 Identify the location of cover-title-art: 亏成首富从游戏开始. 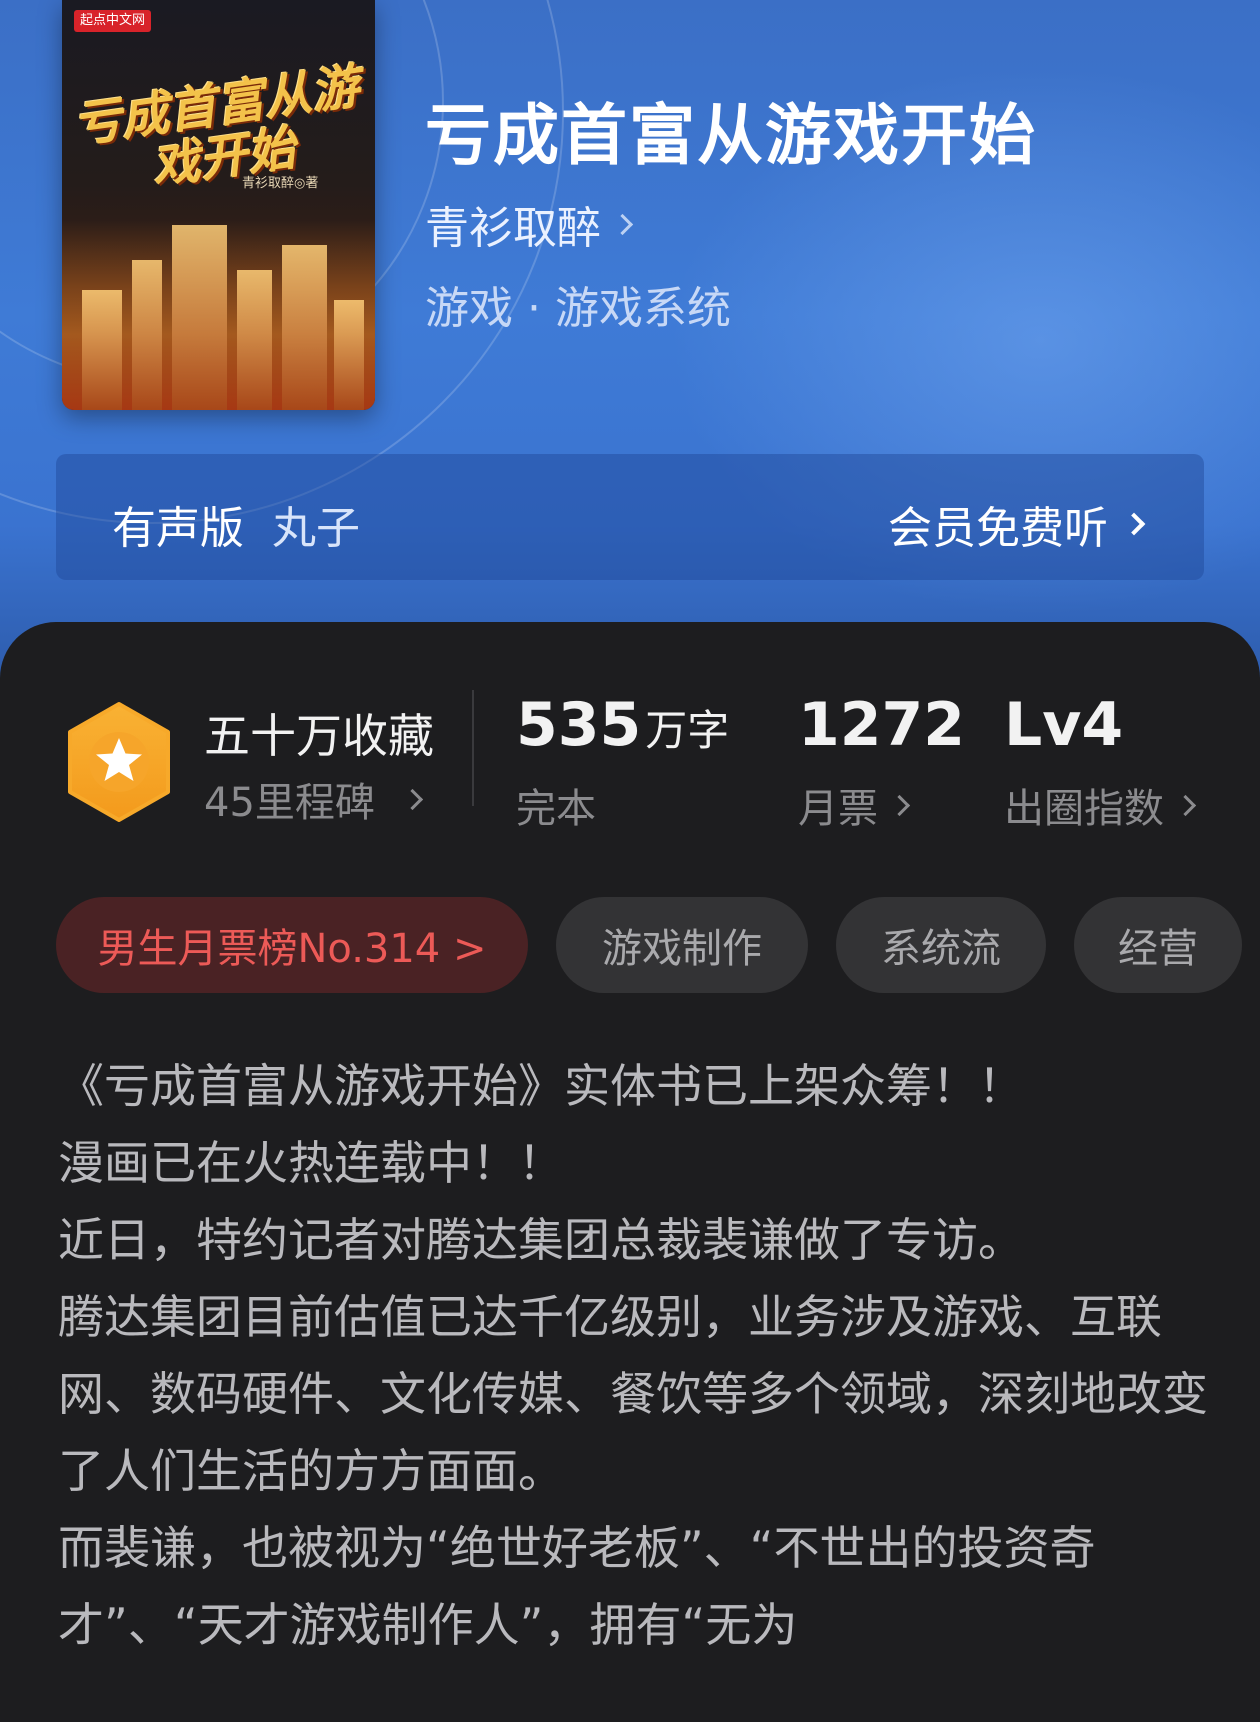
(216, 127).